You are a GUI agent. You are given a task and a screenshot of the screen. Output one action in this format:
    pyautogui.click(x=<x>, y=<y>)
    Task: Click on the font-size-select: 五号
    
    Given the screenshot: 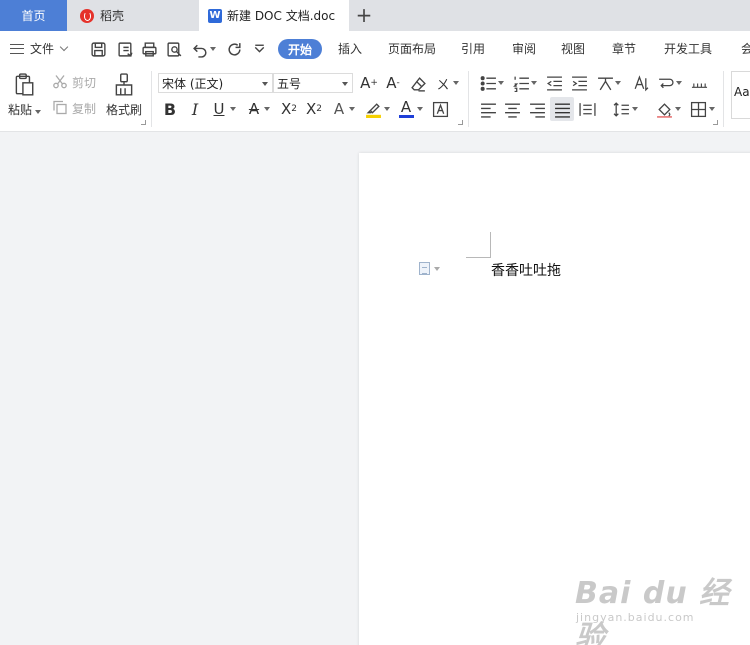 What is the action you would take?
    pyautogui.click(x=313, y=83)
    